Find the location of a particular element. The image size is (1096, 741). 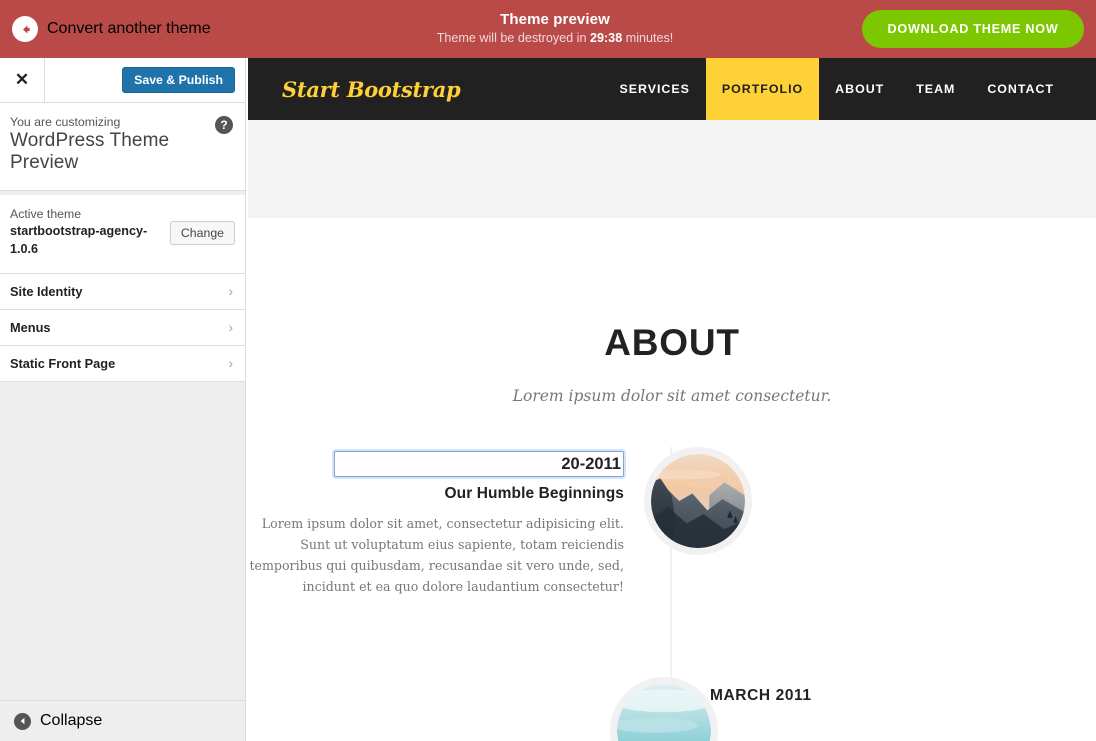

customizer-header: ✕ Save & Publish is located at coordinates (122, 80).